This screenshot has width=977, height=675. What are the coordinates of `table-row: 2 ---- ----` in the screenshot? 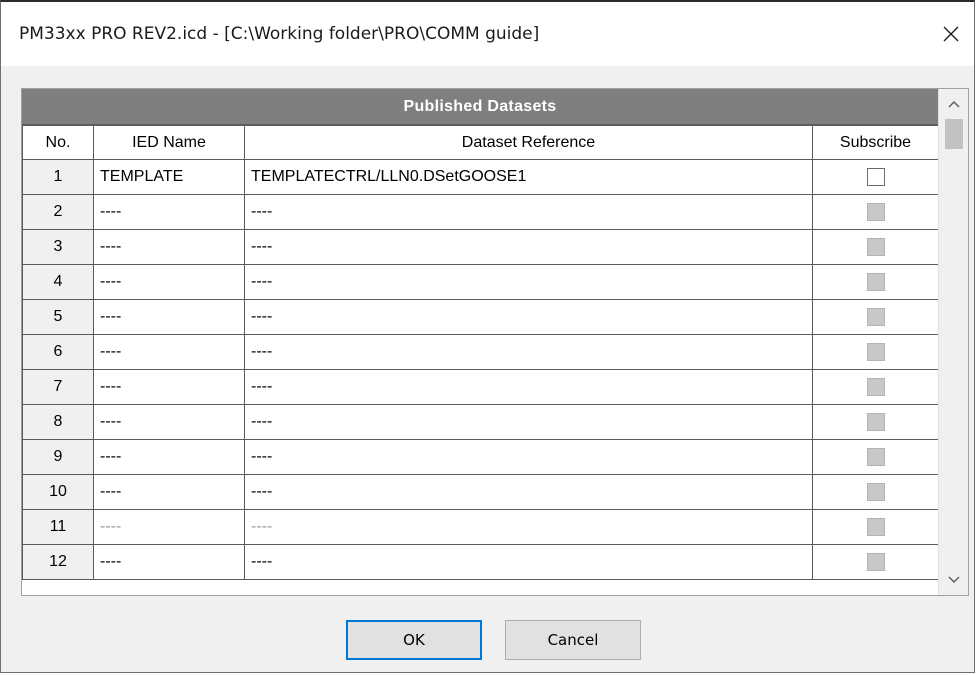 It's located at (480, 212).